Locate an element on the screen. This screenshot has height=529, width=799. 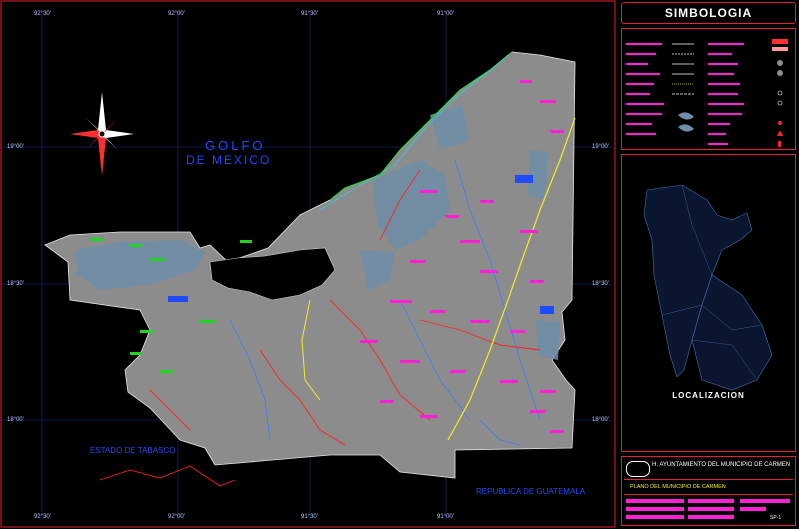
legend-box is located at coordinates (708, 89).